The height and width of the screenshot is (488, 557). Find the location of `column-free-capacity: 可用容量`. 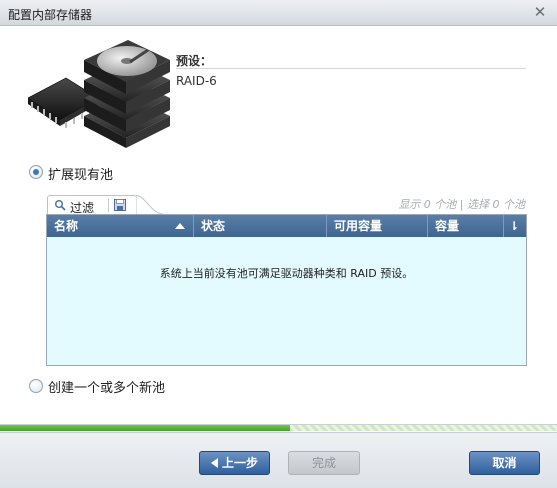

column-free-capacity: 可用容量 is located at coordinates (377, 226).